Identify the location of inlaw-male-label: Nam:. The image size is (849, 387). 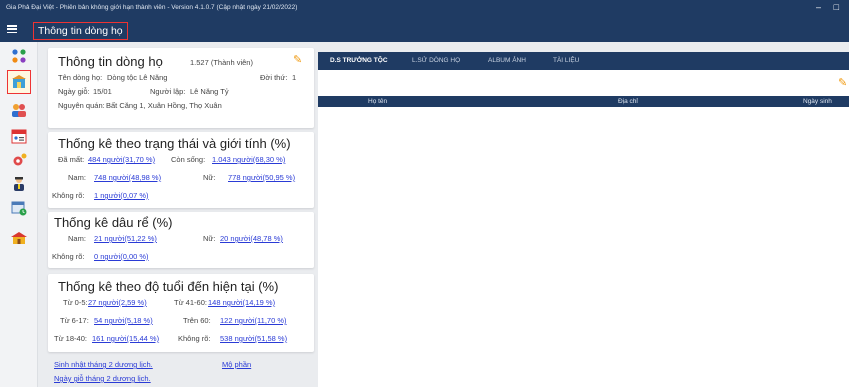
(77, 238).